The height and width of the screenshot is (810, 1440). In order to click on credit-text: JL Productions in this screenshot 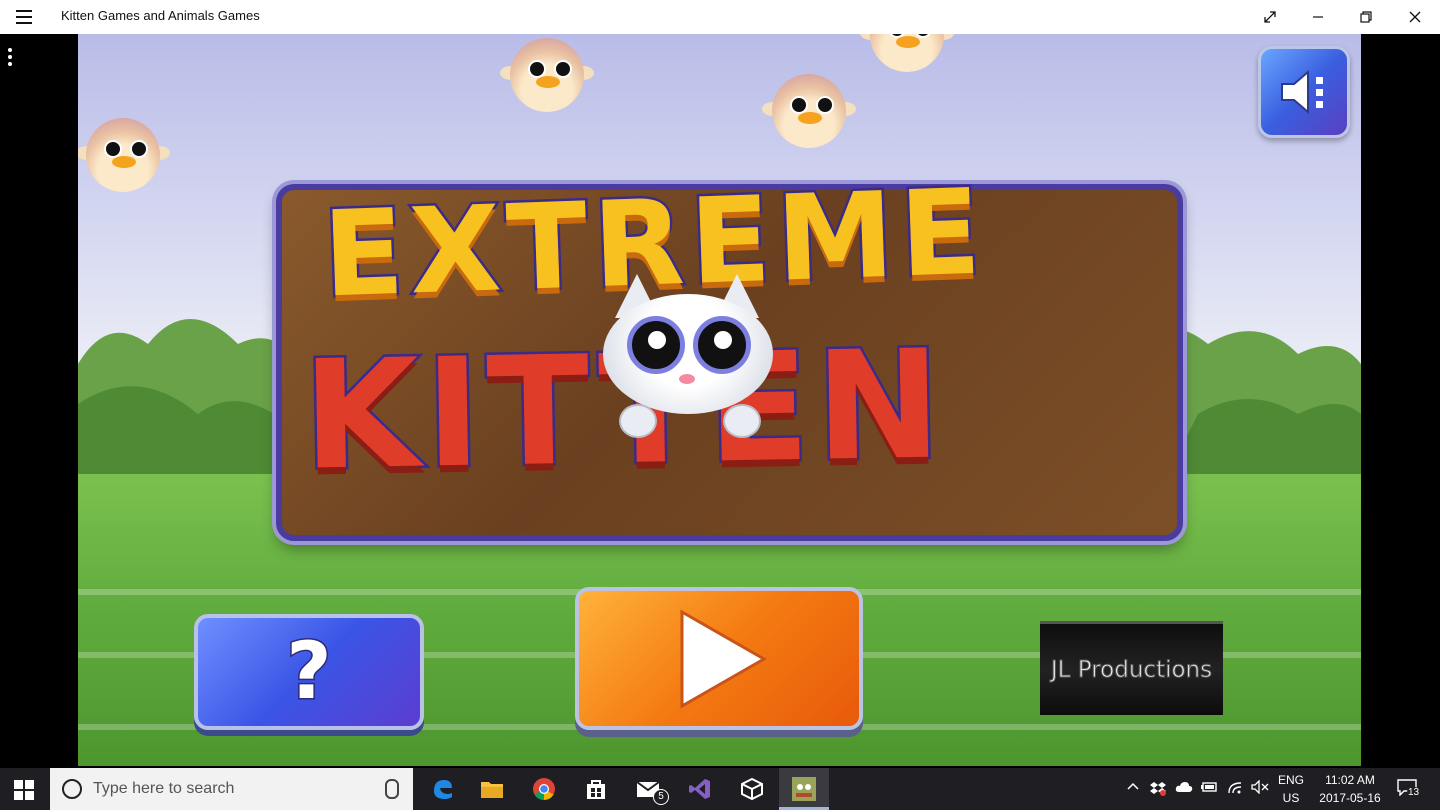, I will do `click(1131, 669)`.